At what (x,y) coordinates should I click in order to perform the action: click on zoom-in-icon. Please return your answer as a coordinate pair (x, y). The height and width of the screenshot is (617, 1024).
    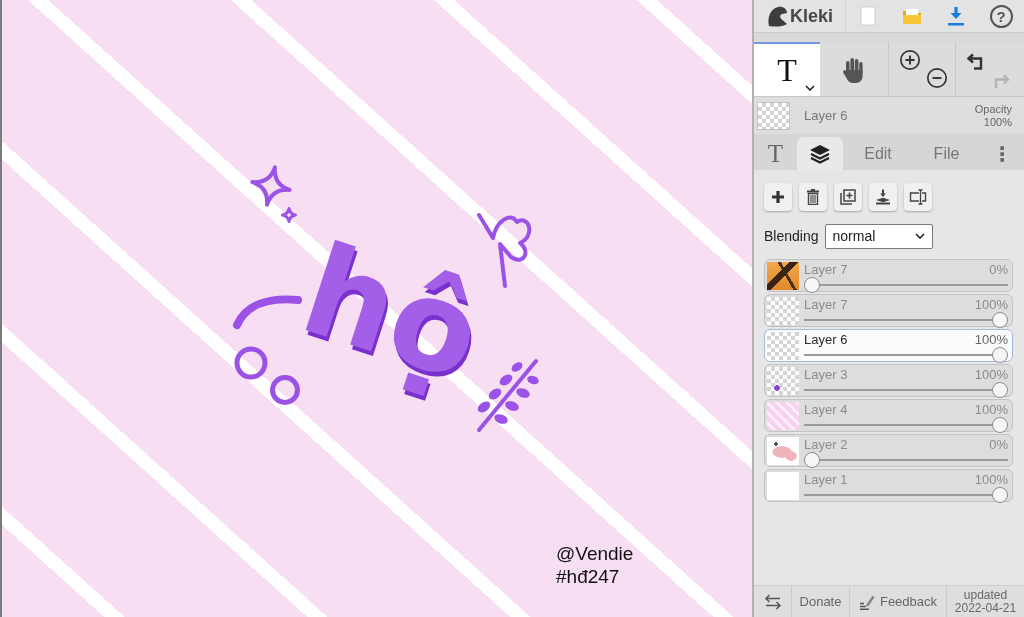
    Looking at the image, I should click on (910, 60).